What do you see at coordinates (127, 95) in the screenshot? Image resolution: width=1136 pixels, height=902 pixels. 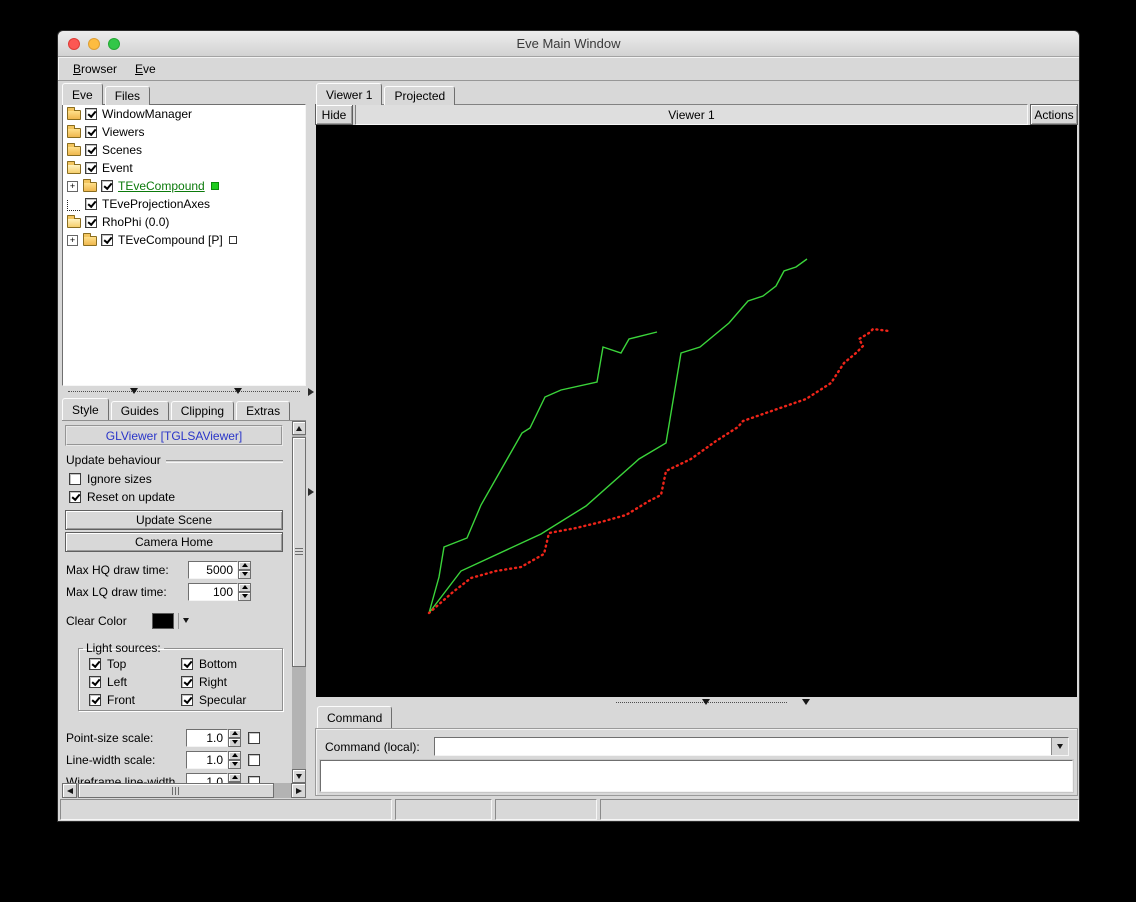 I see `tab-files: Files` at bounding box center [127, 95].